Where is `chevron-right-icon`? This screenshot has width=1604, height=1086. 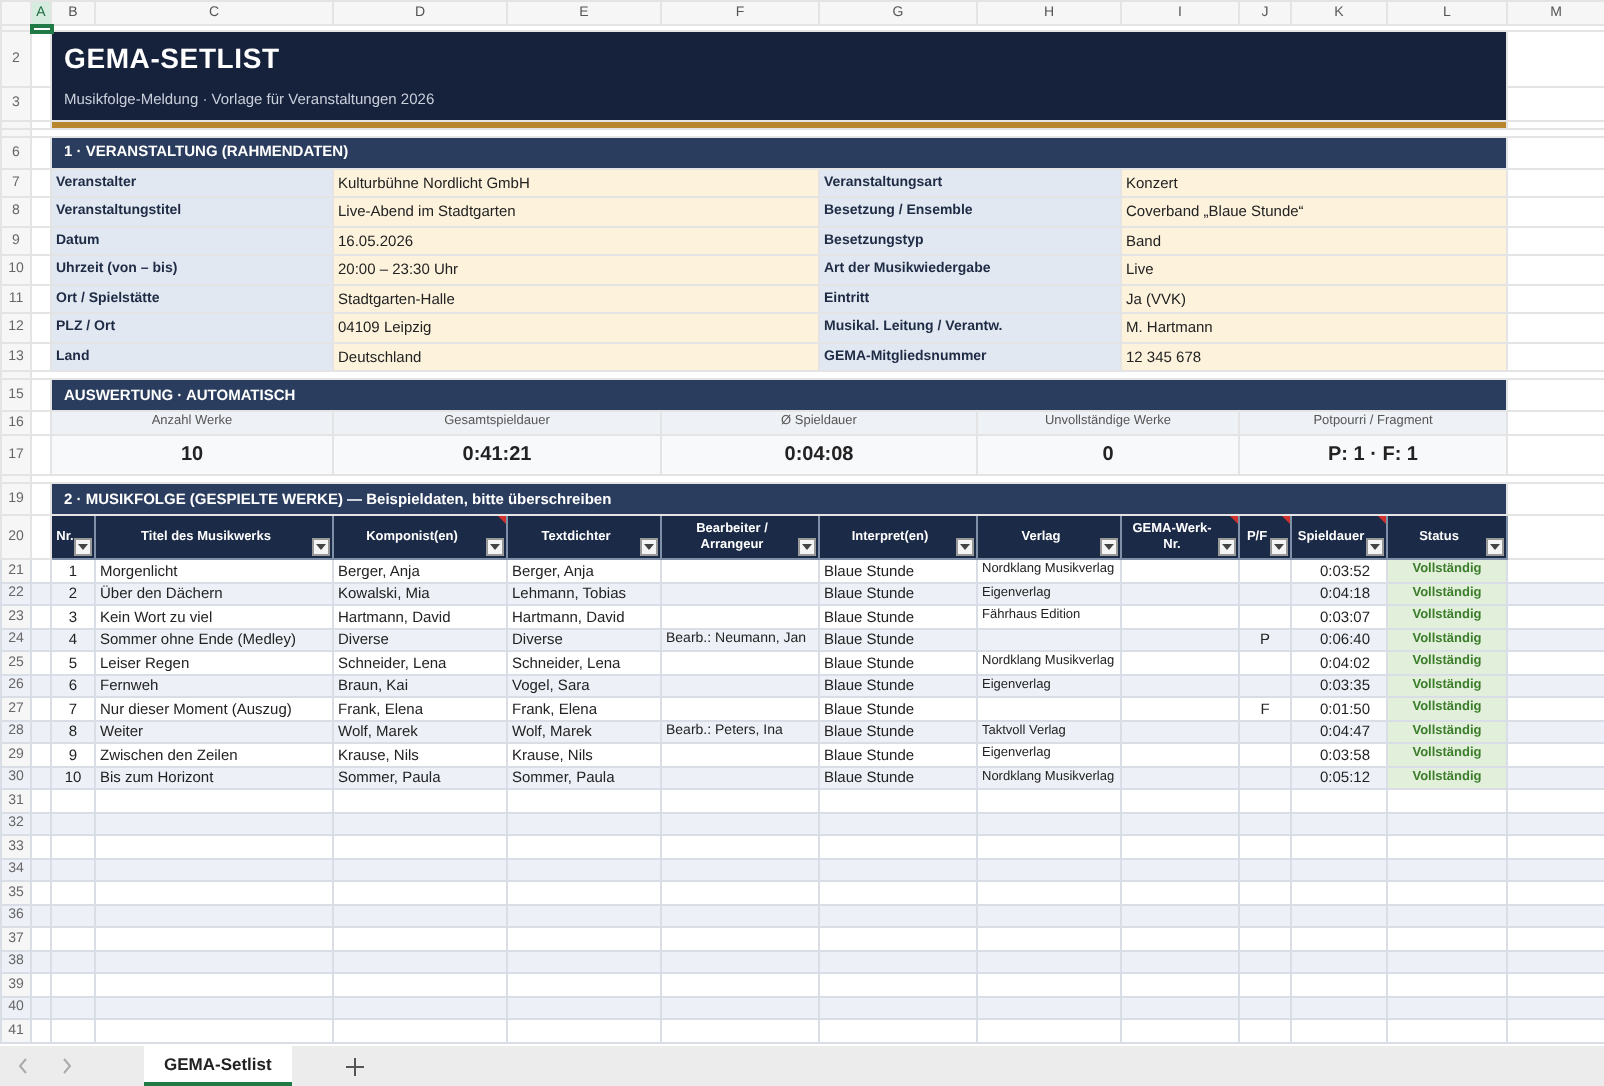 chevron-right-icon is located at coordinates (66, 1066).